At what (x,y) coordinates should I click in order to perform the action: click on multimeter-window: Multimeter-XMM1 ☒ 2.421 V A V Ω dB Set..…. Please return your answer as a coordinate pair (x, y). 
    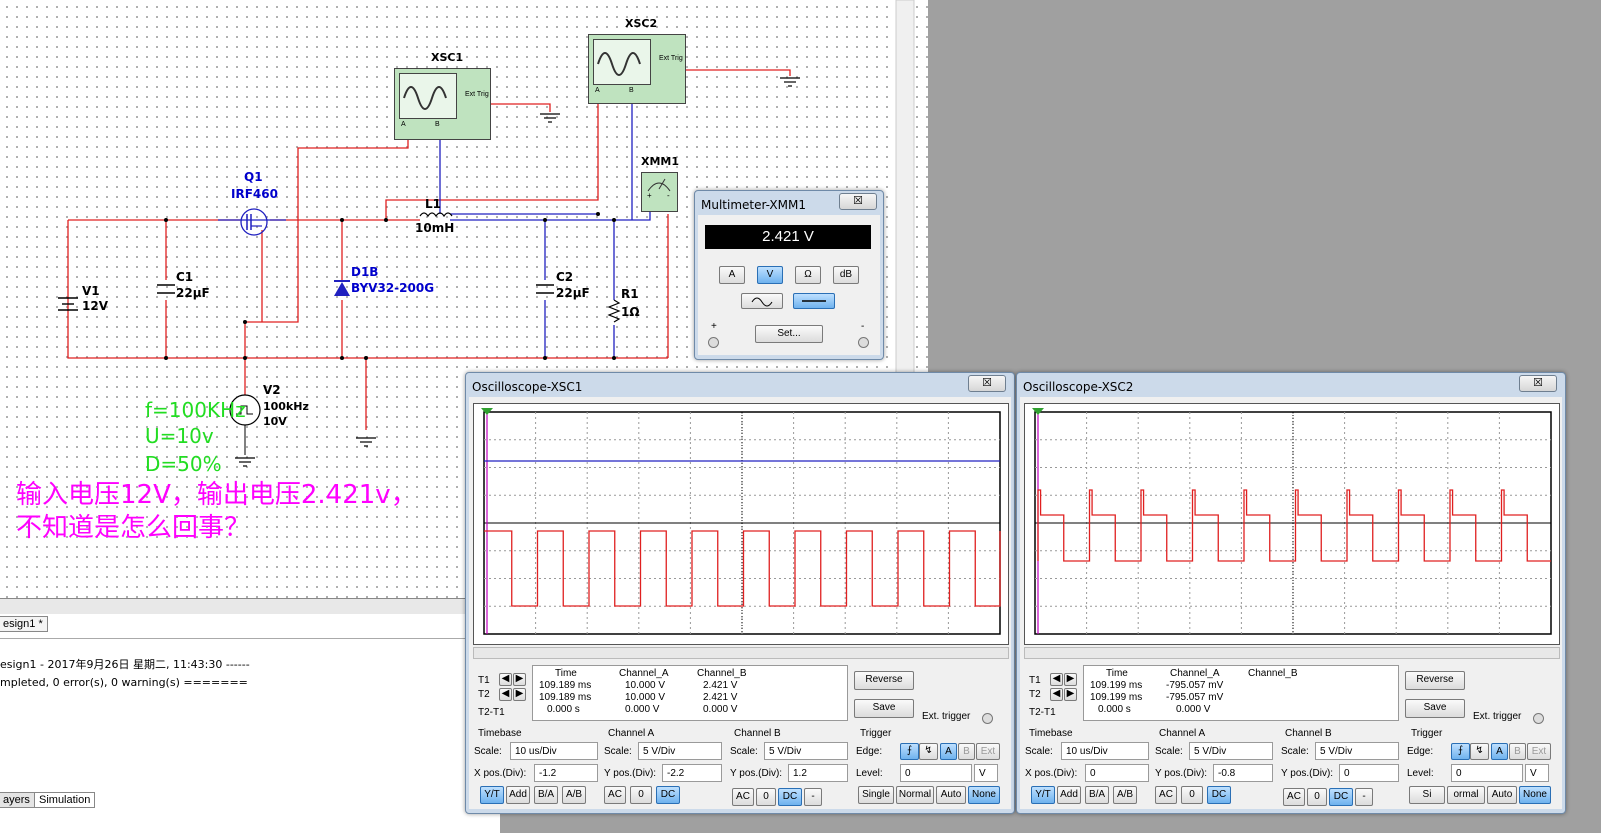
    Looking at the image, I should click on (789, 275).